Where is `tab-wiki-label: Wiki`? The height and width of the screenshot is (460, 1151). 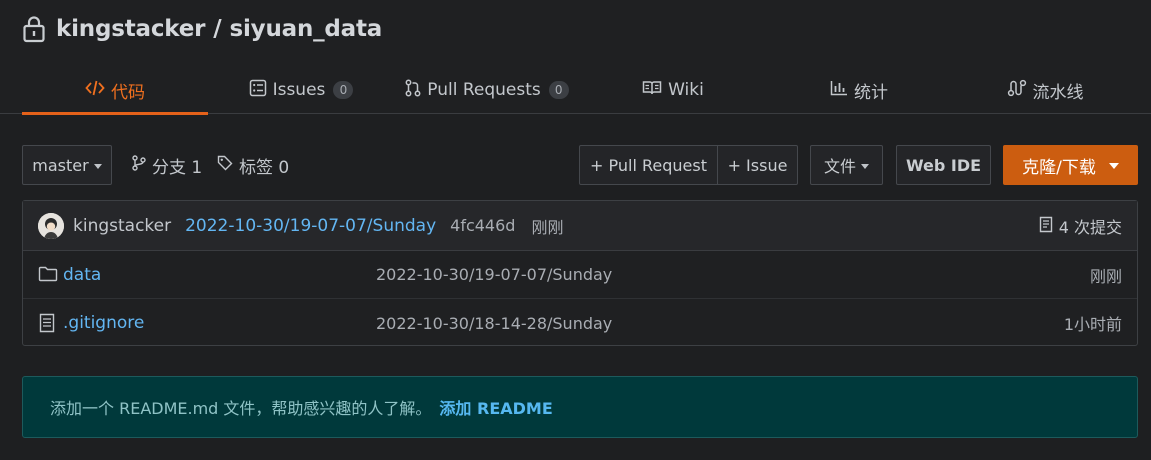 tab-wiki-label: Wiki is located at coordinates (686, 90).